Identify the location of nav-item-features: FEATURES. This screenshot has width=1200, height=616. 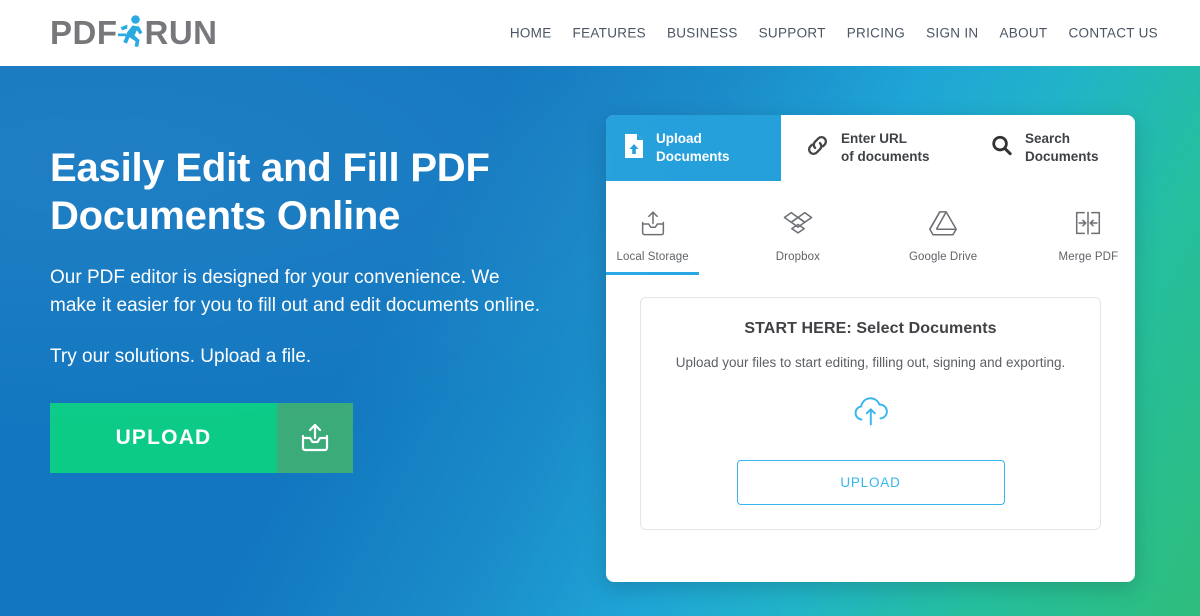
(609, 33).